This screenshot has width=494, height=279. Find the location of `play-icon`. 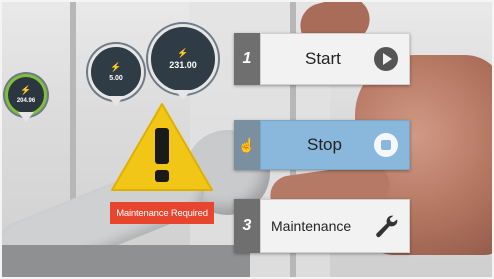

play-icon is located at coordinates (386, 59).